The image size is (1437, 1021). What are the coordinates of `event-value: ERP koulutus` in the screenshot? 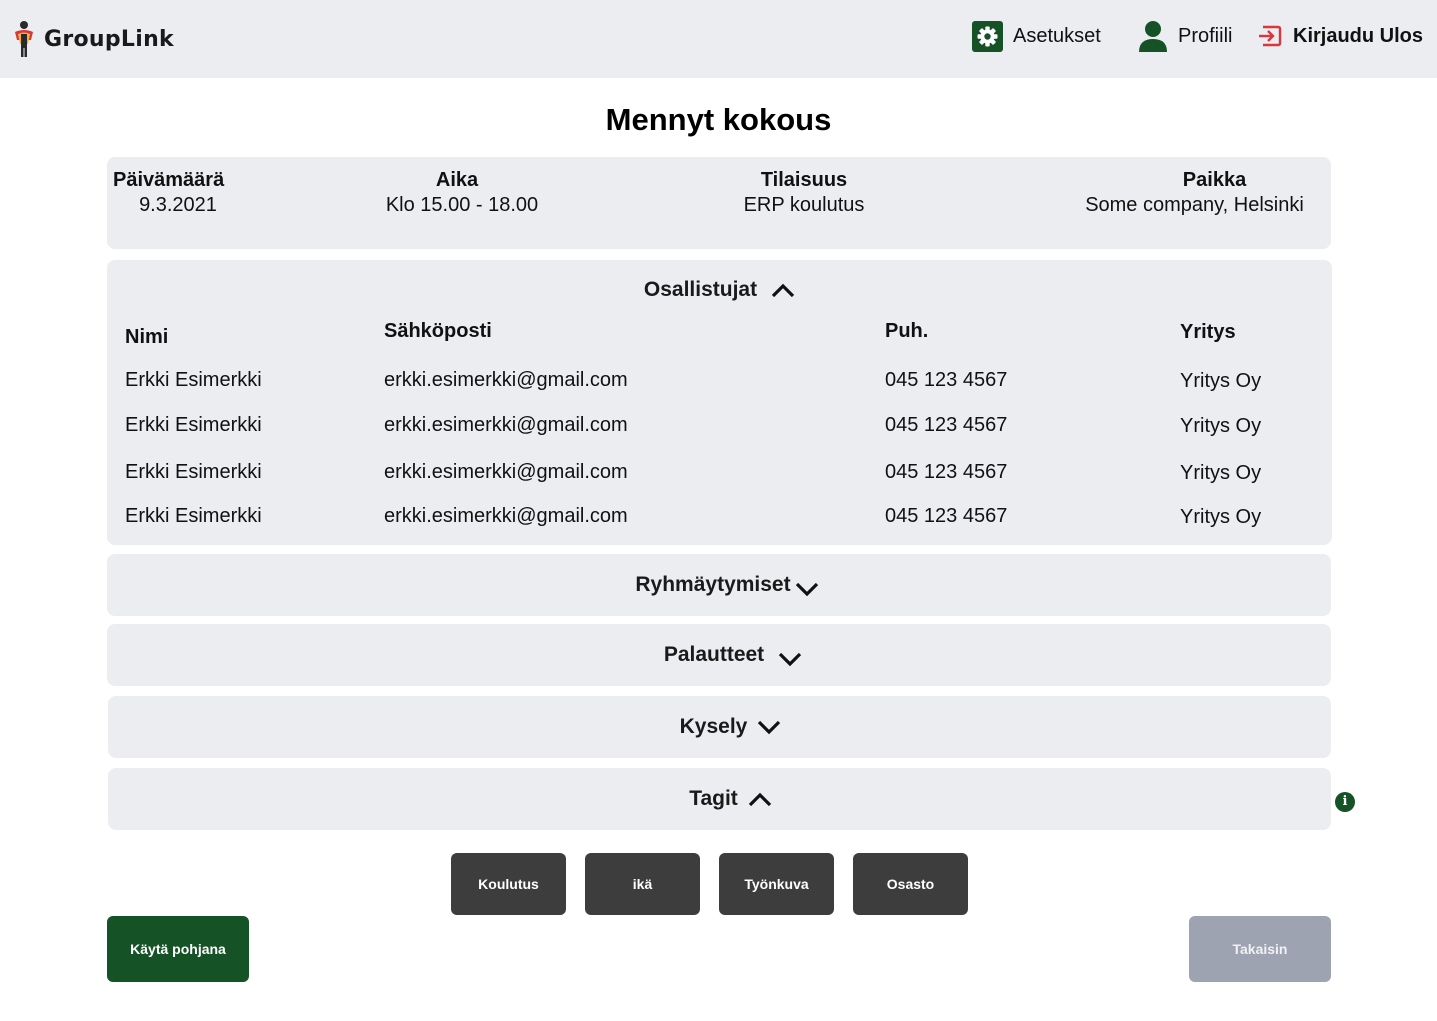 It's located at (804, 205).